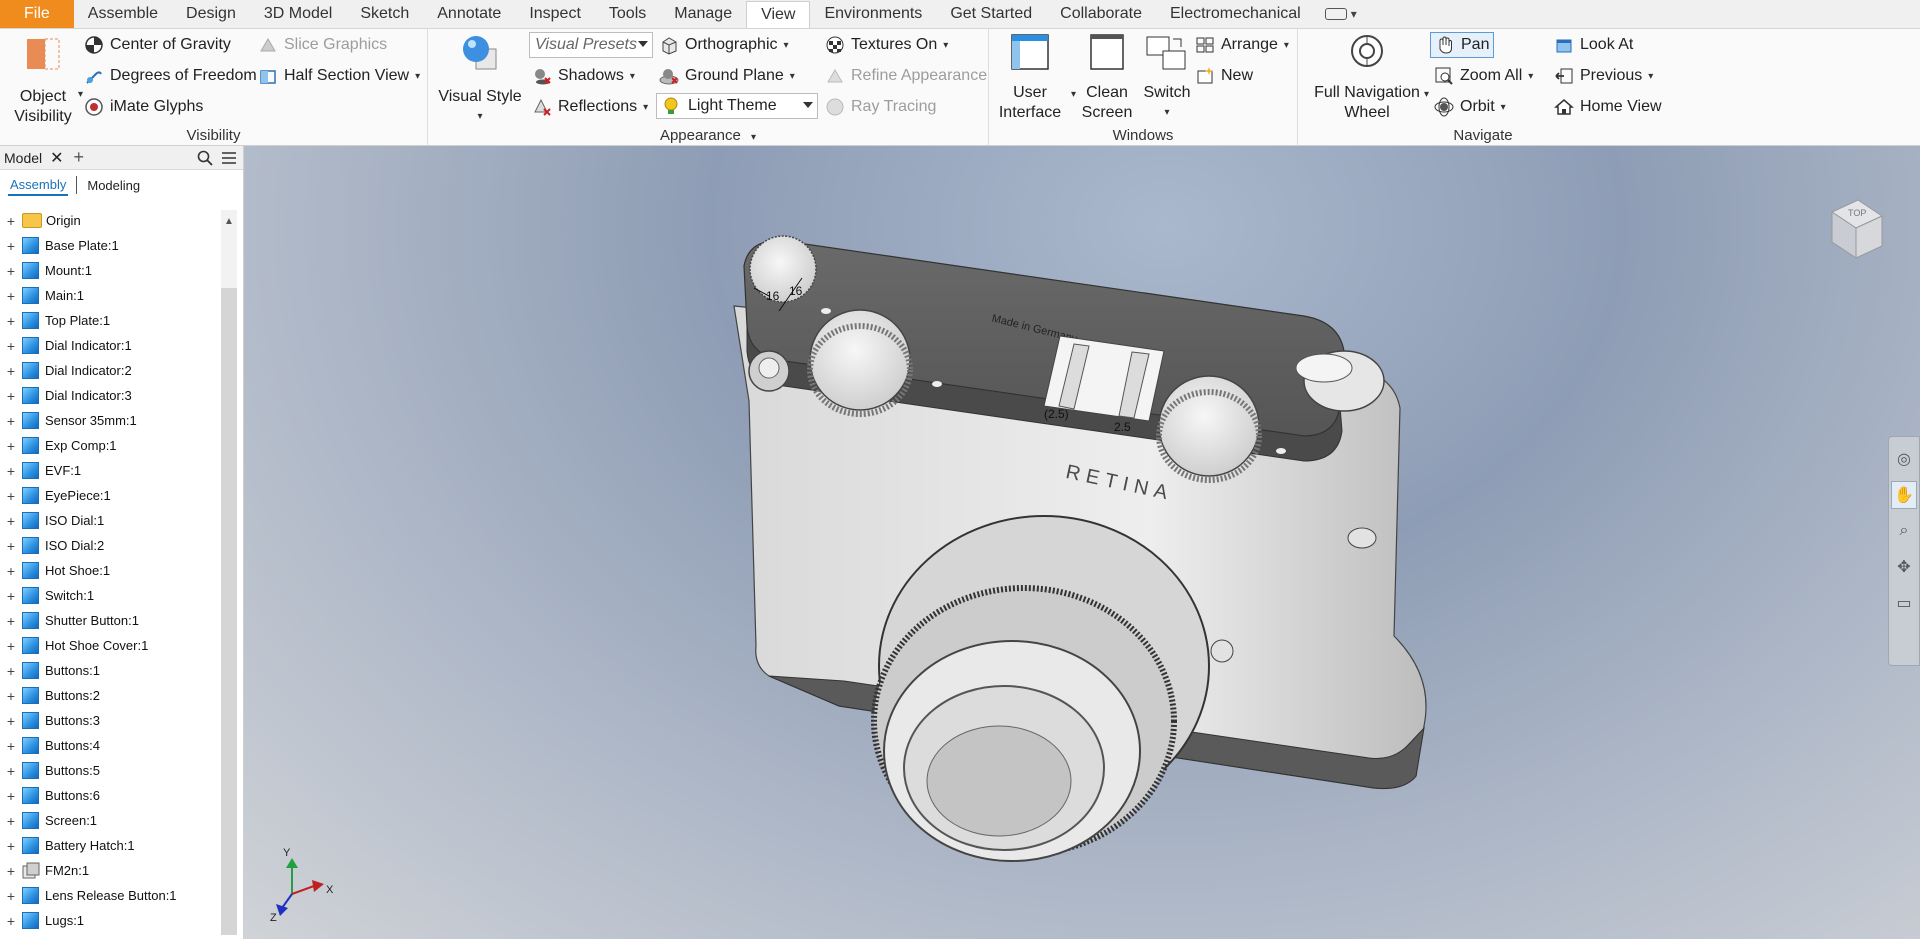 The image size is (1920, 939). Describe the element at coordinates (1904, 495) in the screenshot. I see `navbar-pan-icon: ✋` at that location.